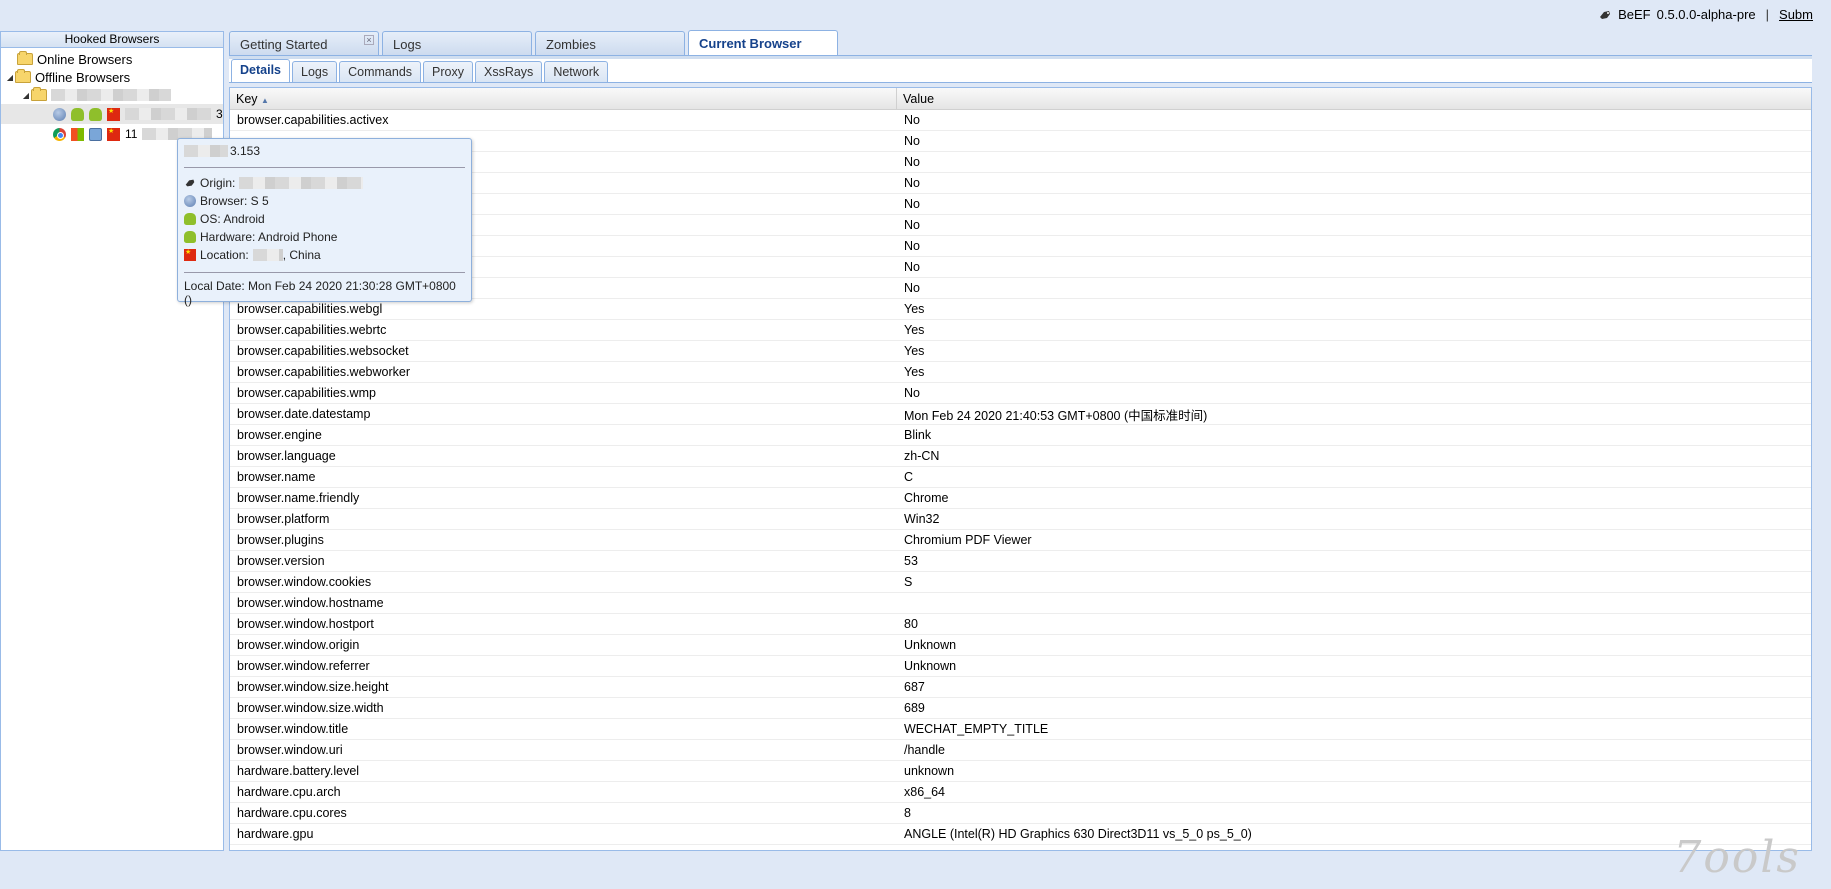 This screenshot has height=889, width=1831. What do you see at coordinates (1020, 372) in the screenshot?
I see `table-row: browser.capabilities.webworker Yes` at bounding box center [1020, 372].